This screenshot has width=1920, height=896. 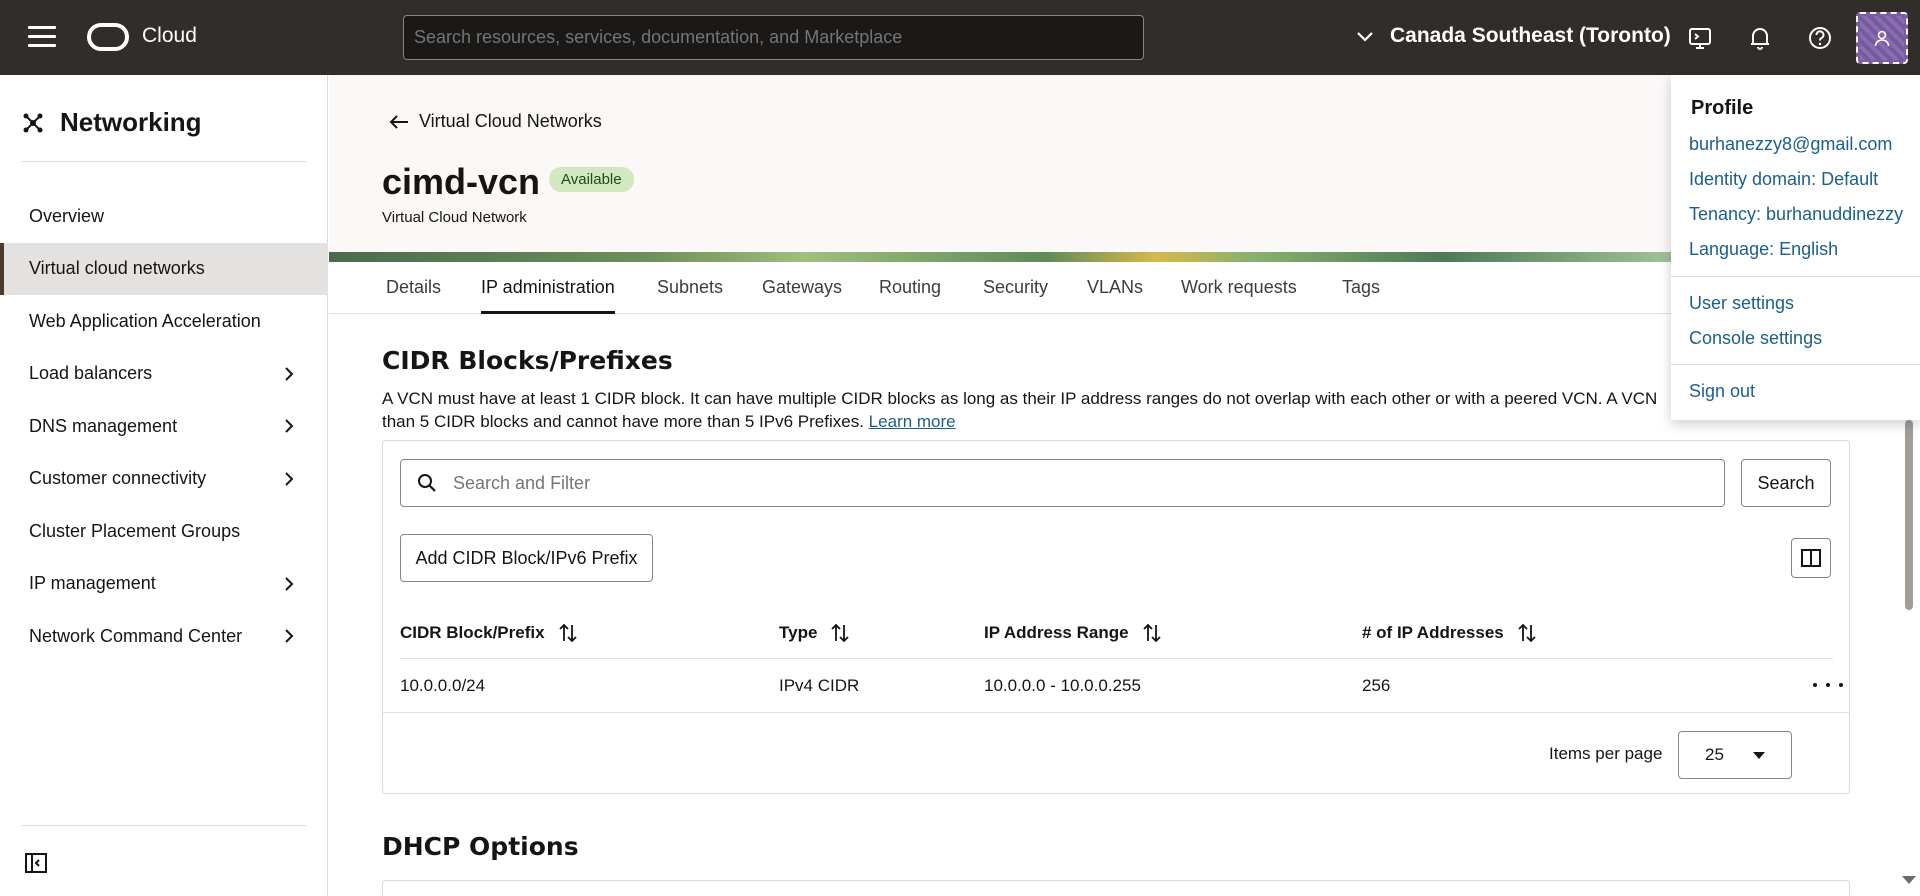 What do you see at coordinates (164, 584) in the screenshot?
I see `sidebar-item-ip-management: IP management` at bounding box center [164, 584].